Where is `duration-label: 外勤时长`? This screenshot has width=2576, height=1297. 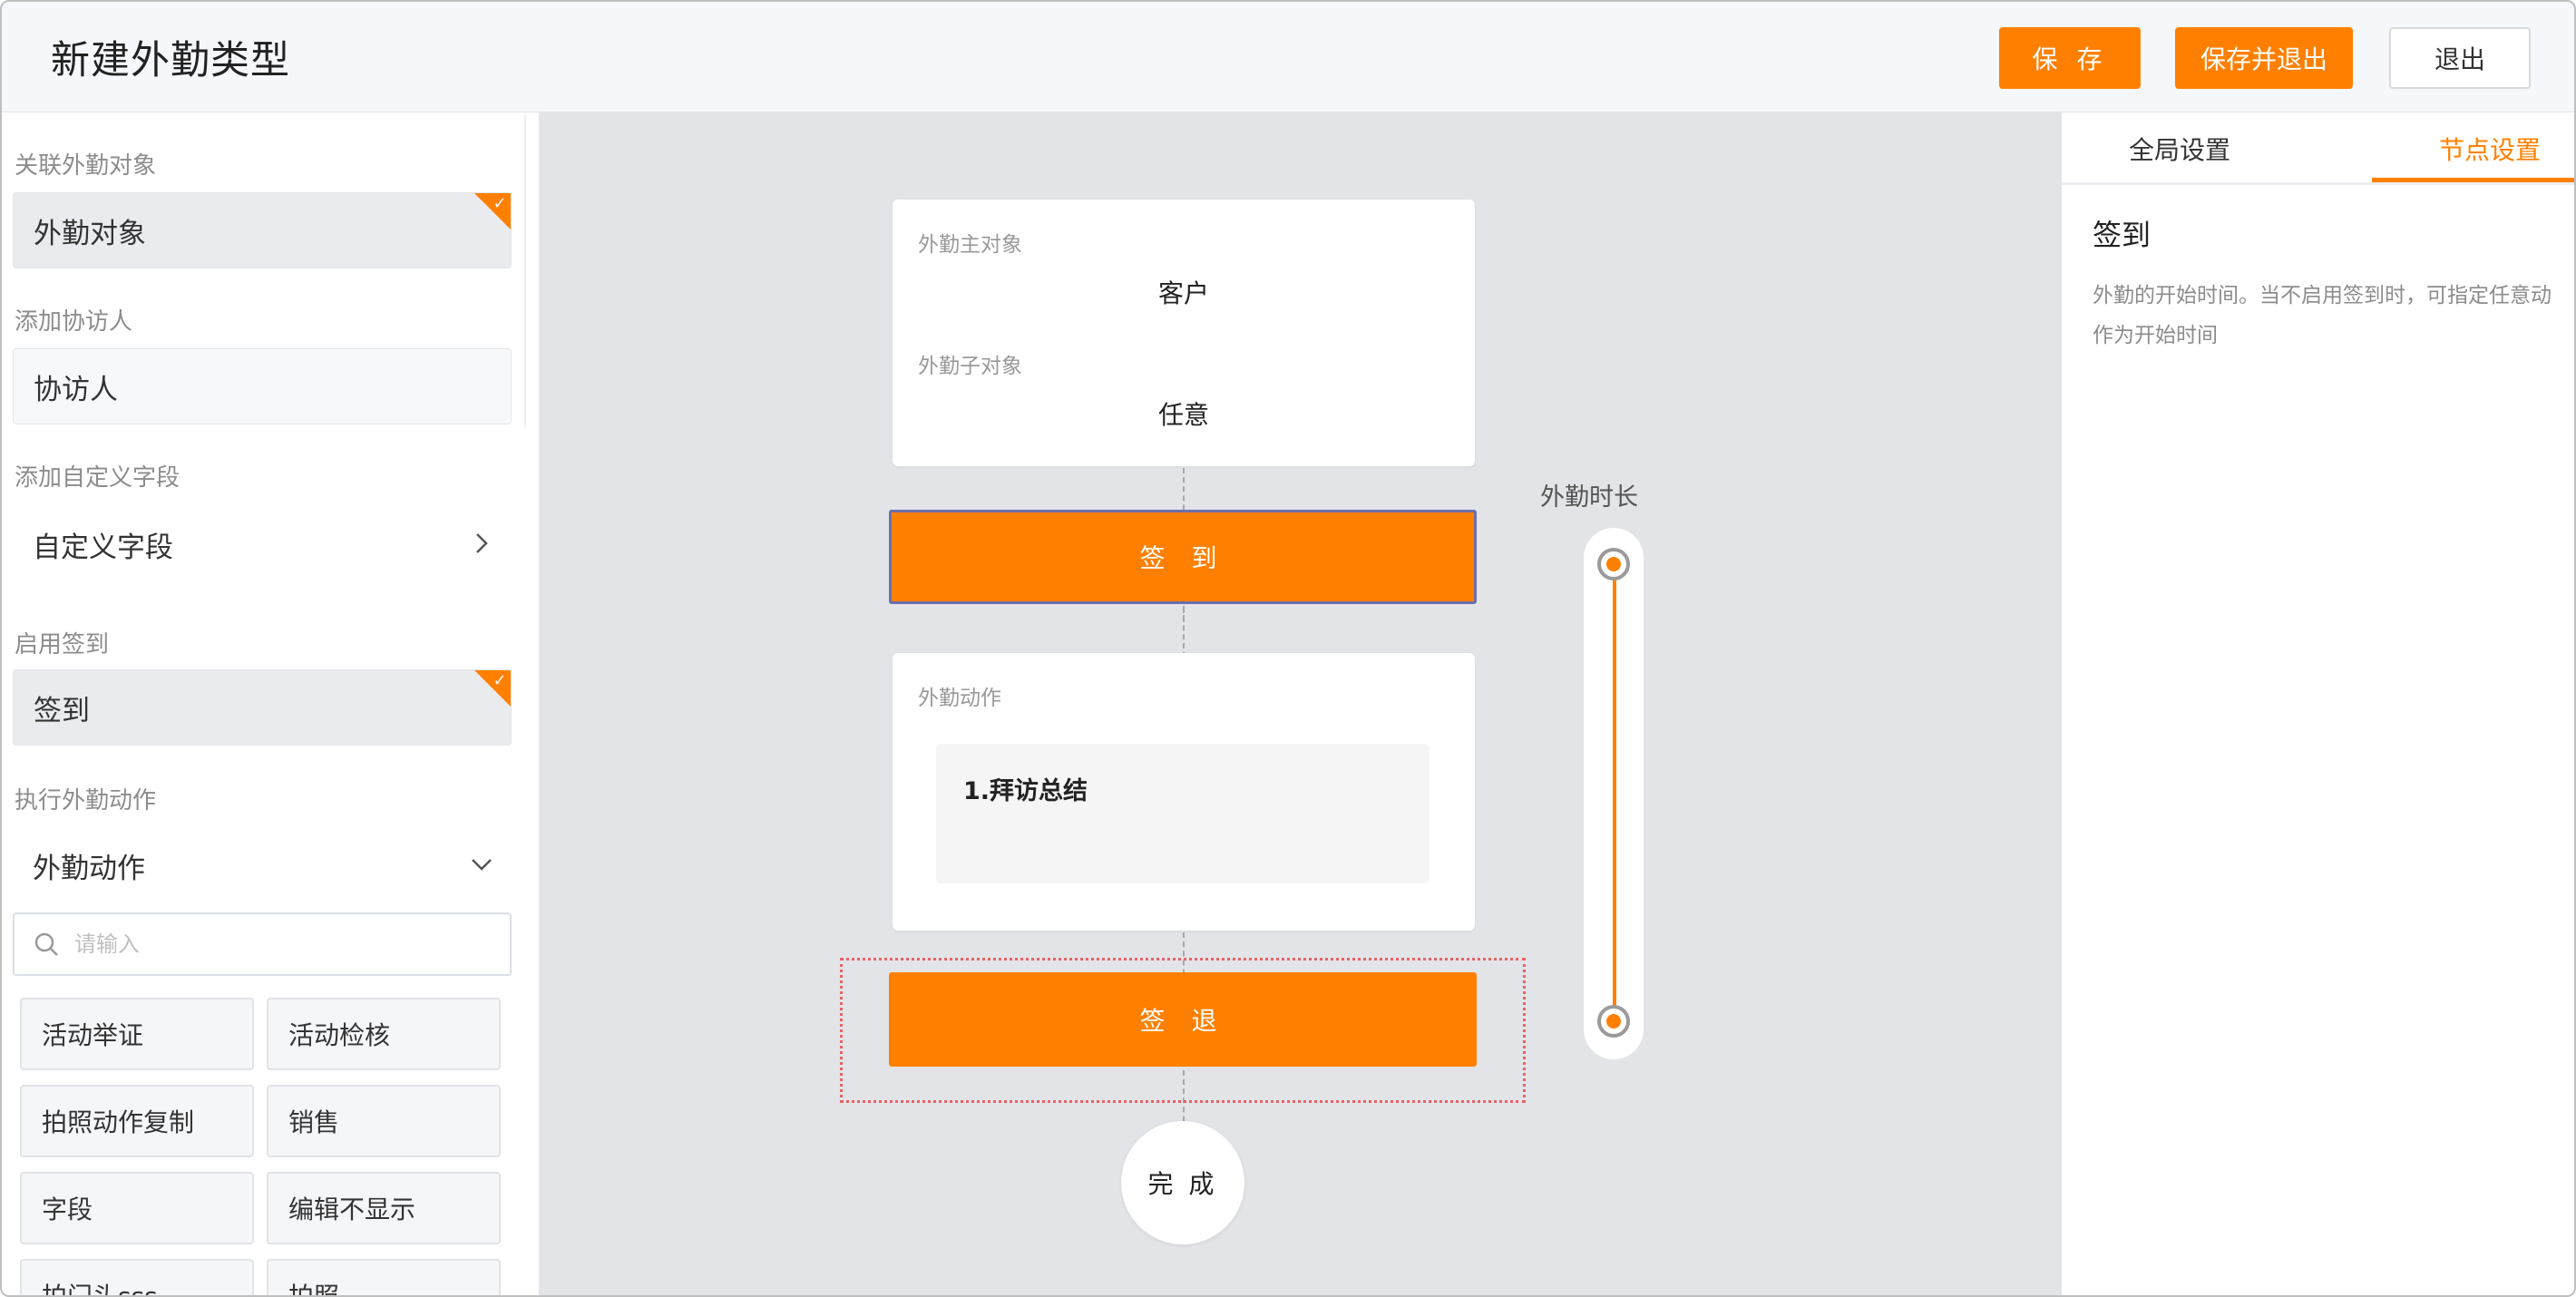
duration-label: 外勤时长 is located at coordinates (1589, 498).